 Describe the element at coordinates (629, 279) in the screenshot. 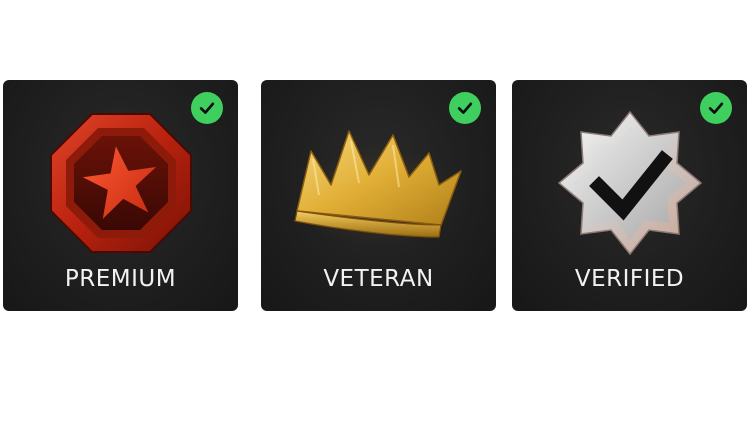

I see `badge-label: VERIFIED` at that location.